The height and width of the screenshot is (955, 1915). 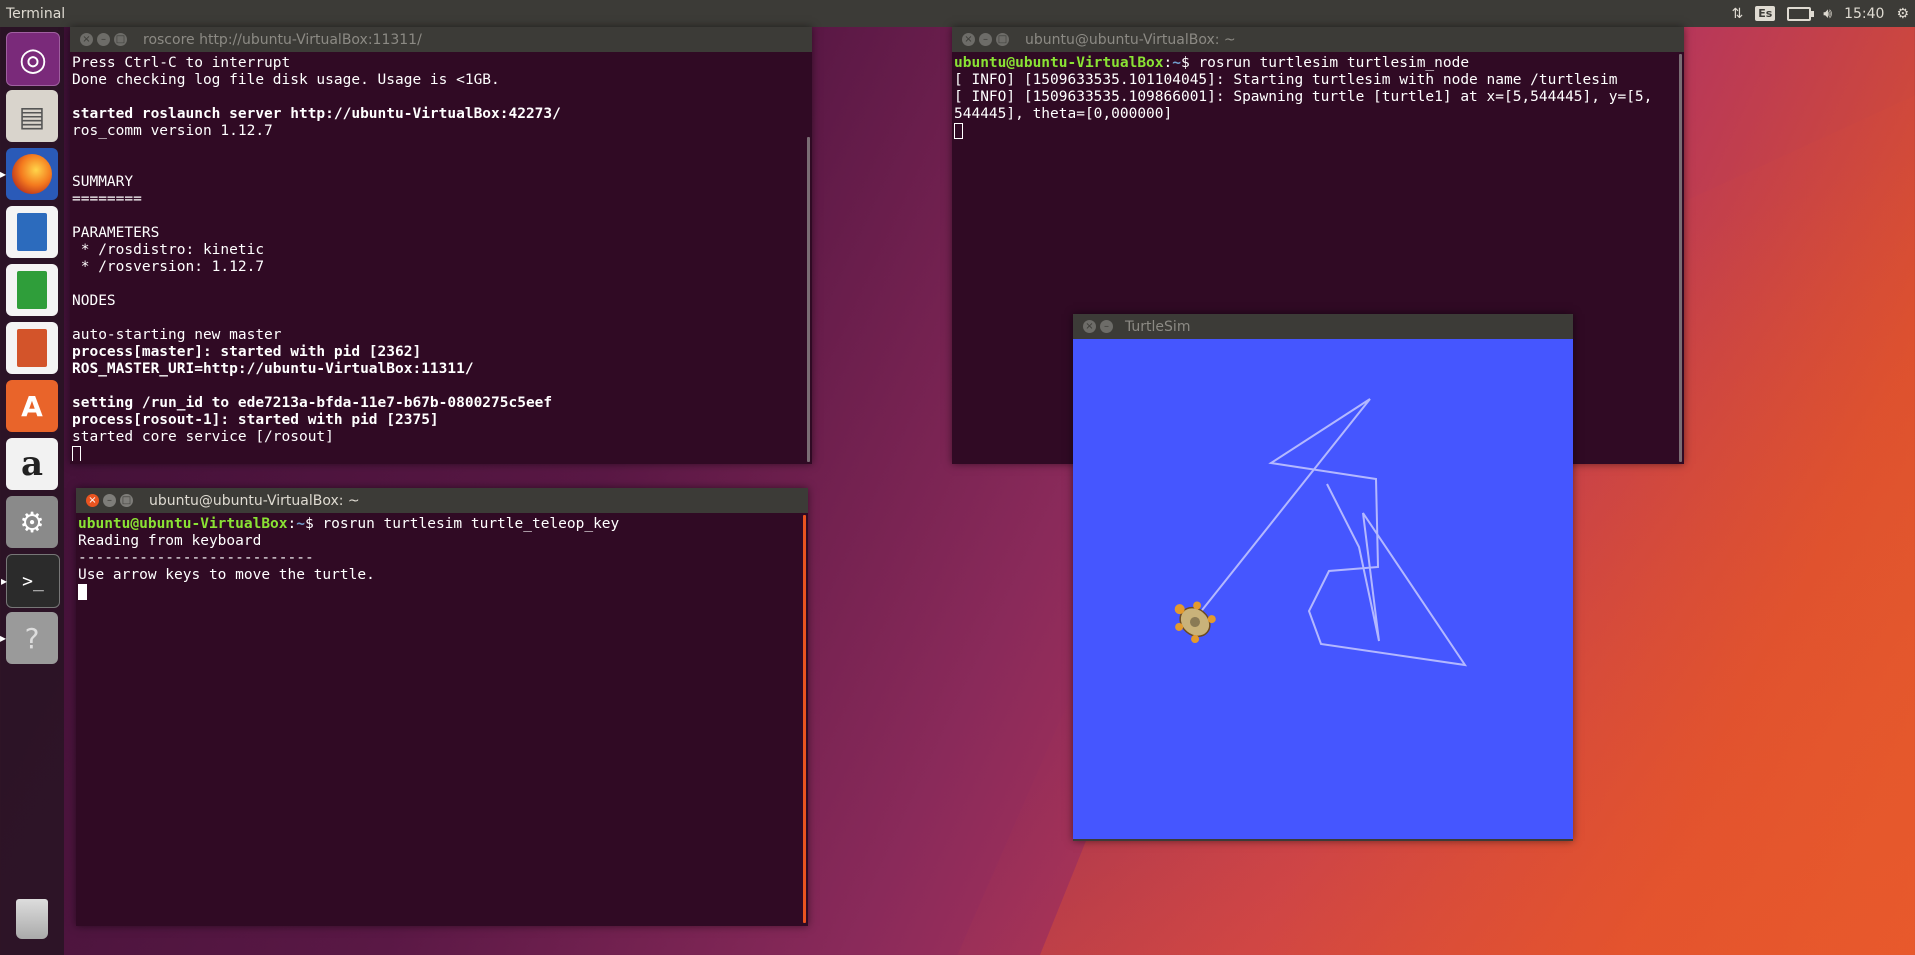 What do you see at coordinates (116, 233) in the screenshot?
I see `output-line: PARAMETERS` at bounding box center [116, 233].